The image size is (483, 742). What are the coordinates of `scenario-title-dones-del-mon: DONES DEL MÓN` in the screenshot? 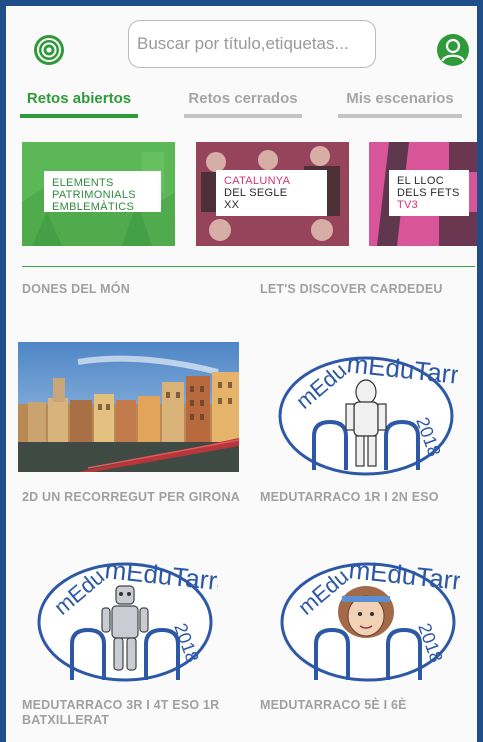 It's located at (127, 289).